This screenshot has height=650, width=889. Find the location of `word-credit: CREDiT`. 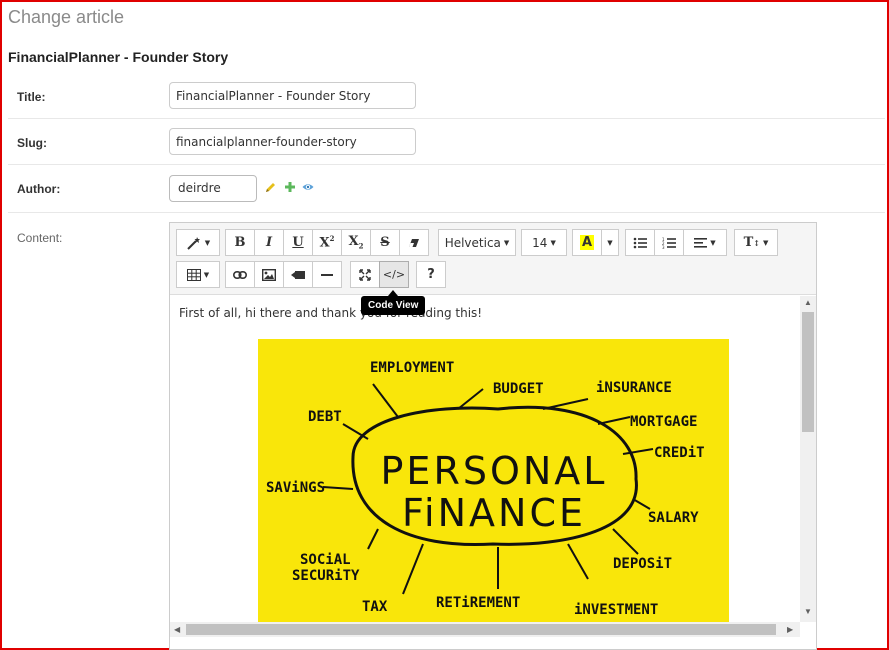

word-credit: CREDiT is located at coordinates (679, 453).